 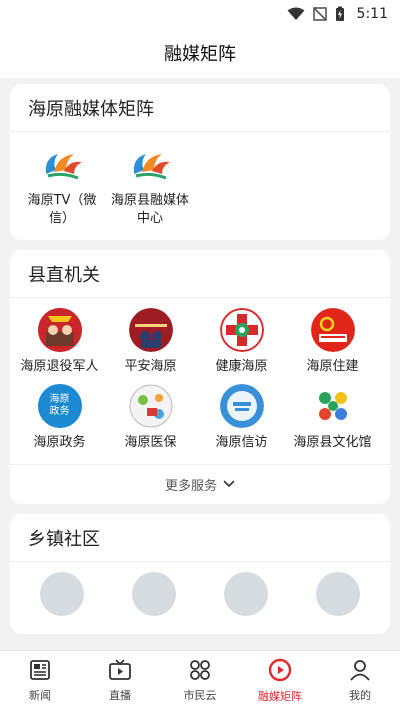 I want to click on county-item-label: 海原政务, so click(x=59, y=442).